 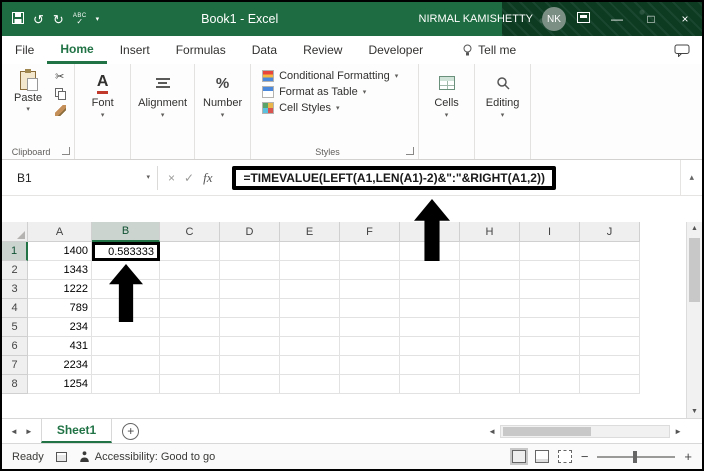 I want to click on font-group-button: A Font ▾, so click(x=103, y=111).